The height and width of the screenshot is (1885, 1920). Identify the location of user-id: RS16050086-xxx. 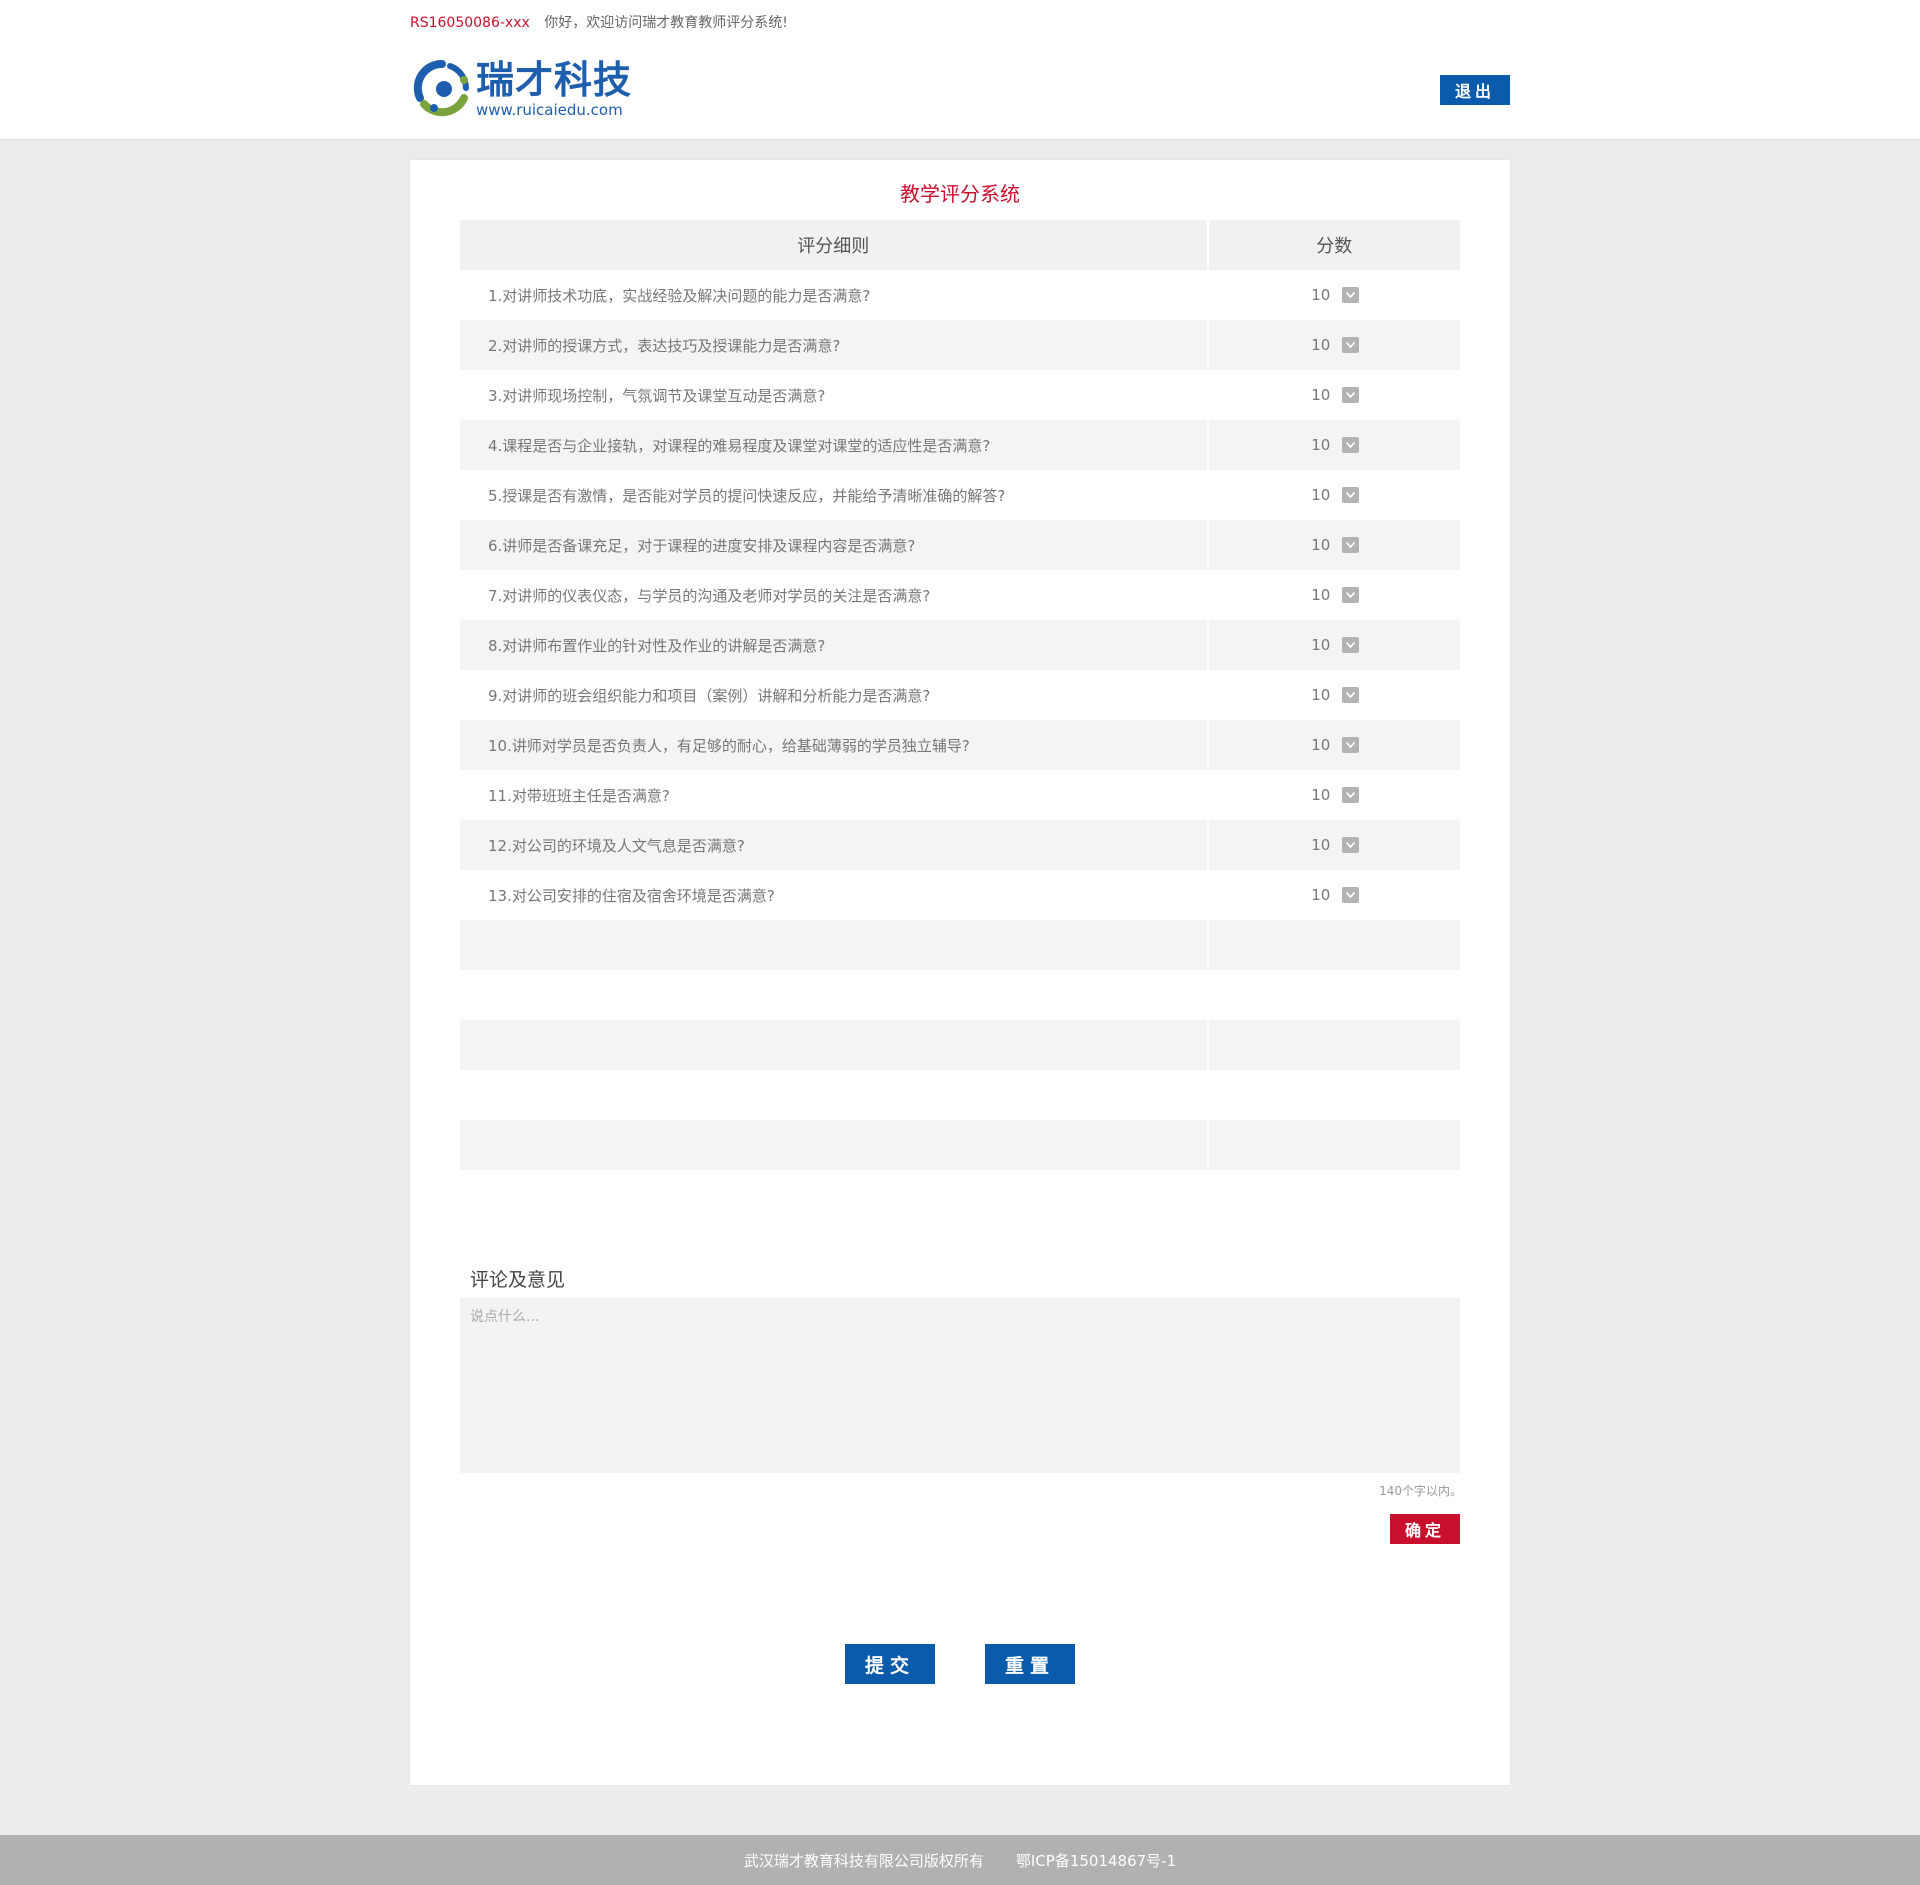
(470, 23).